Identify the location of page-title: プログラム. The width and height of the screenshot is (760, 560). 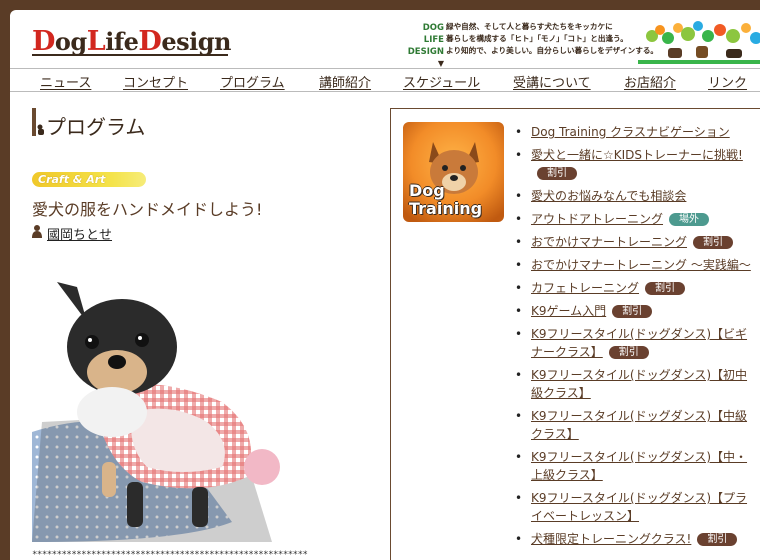
(96, 127).